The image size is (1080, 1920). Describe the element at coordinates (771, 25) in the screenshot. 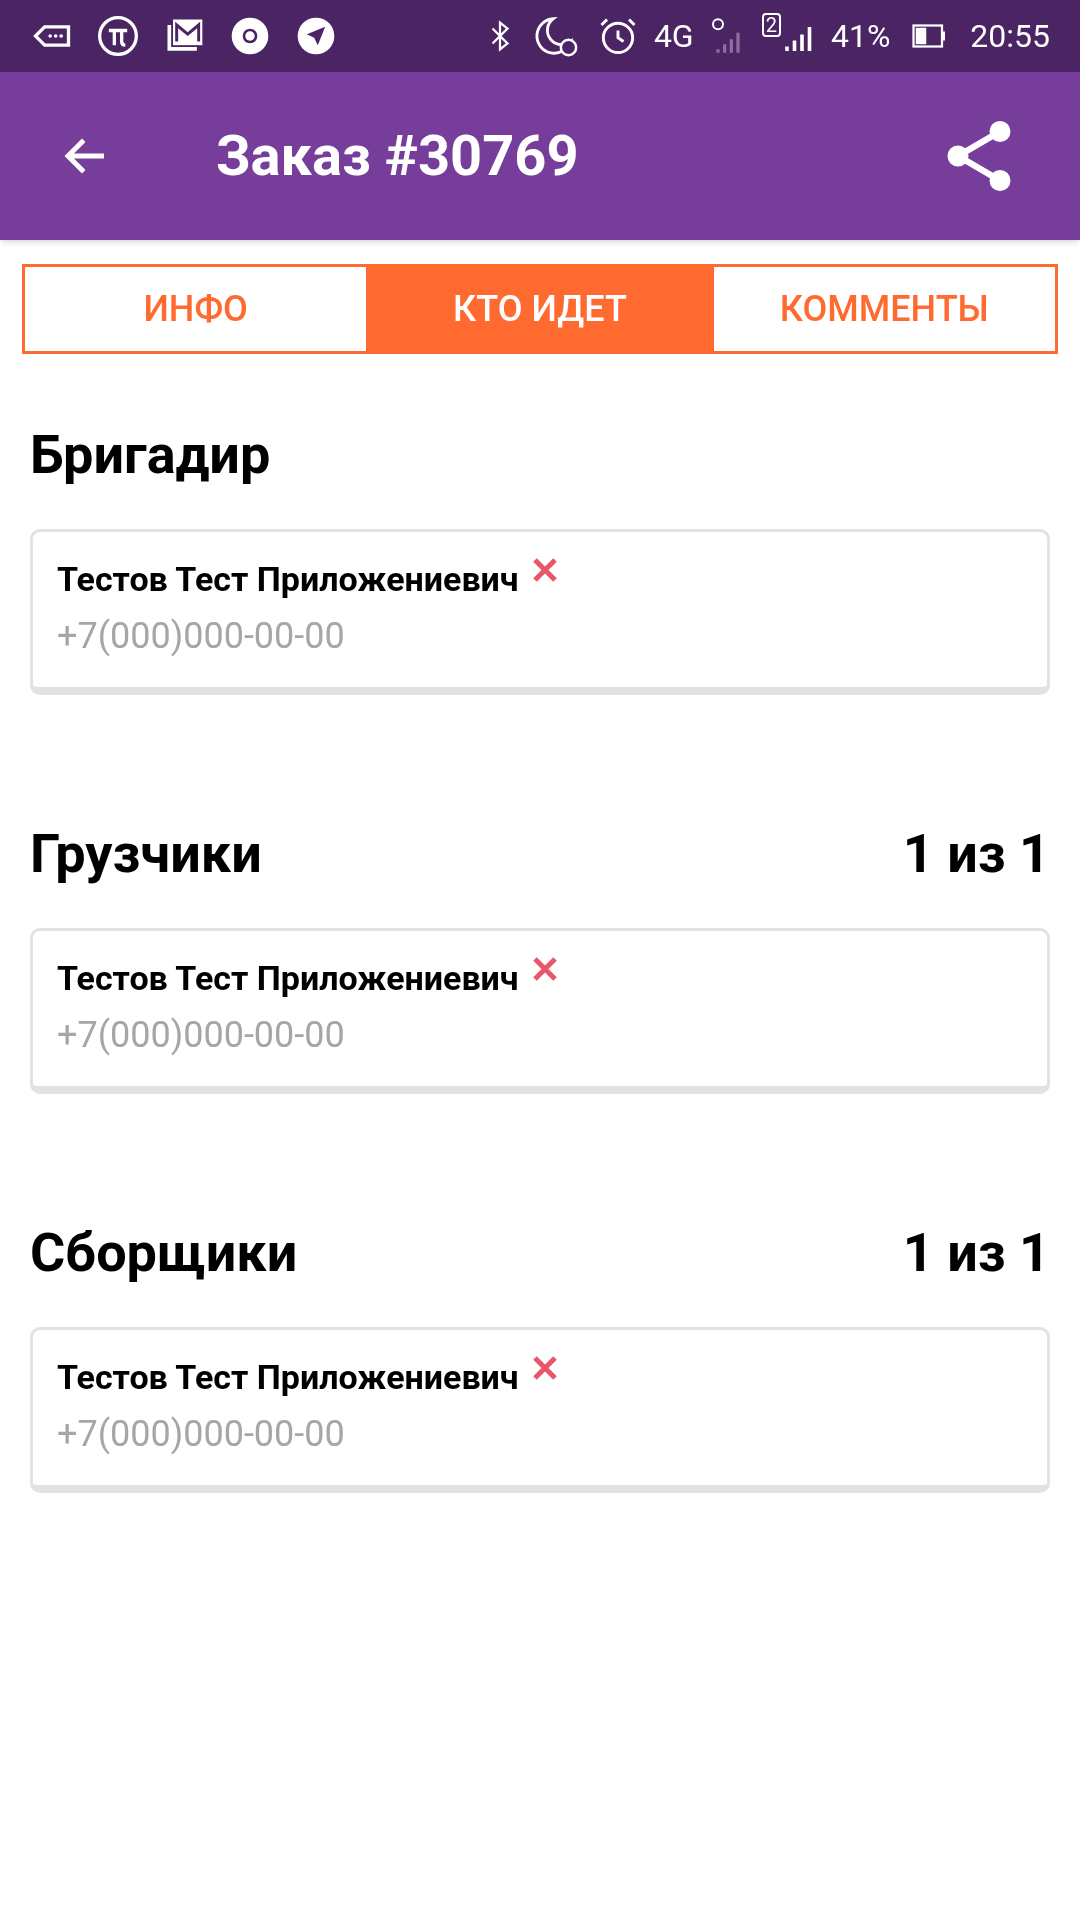

I see `sim-badge: 2` at that location.